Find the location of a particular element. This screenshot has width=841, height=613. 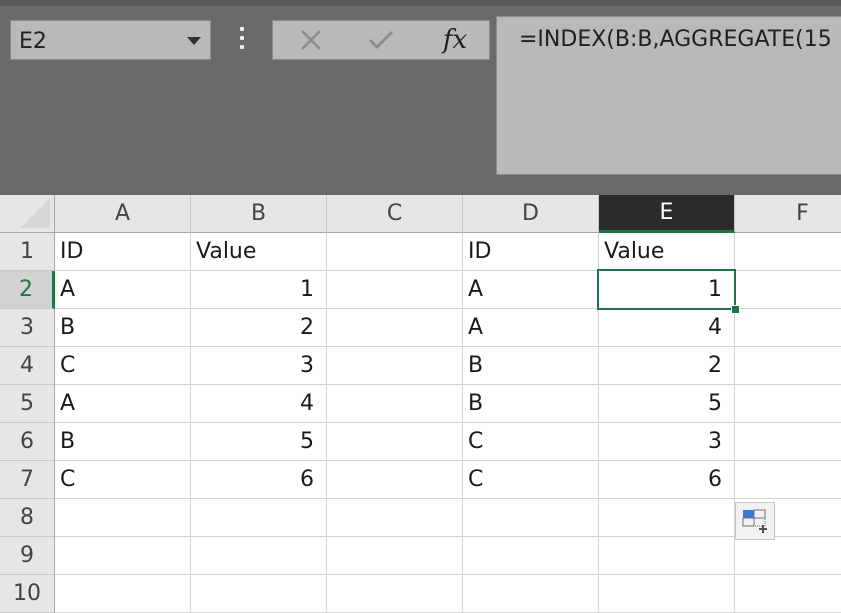

row-header-6: 6 is located at coordinates (27, 442).